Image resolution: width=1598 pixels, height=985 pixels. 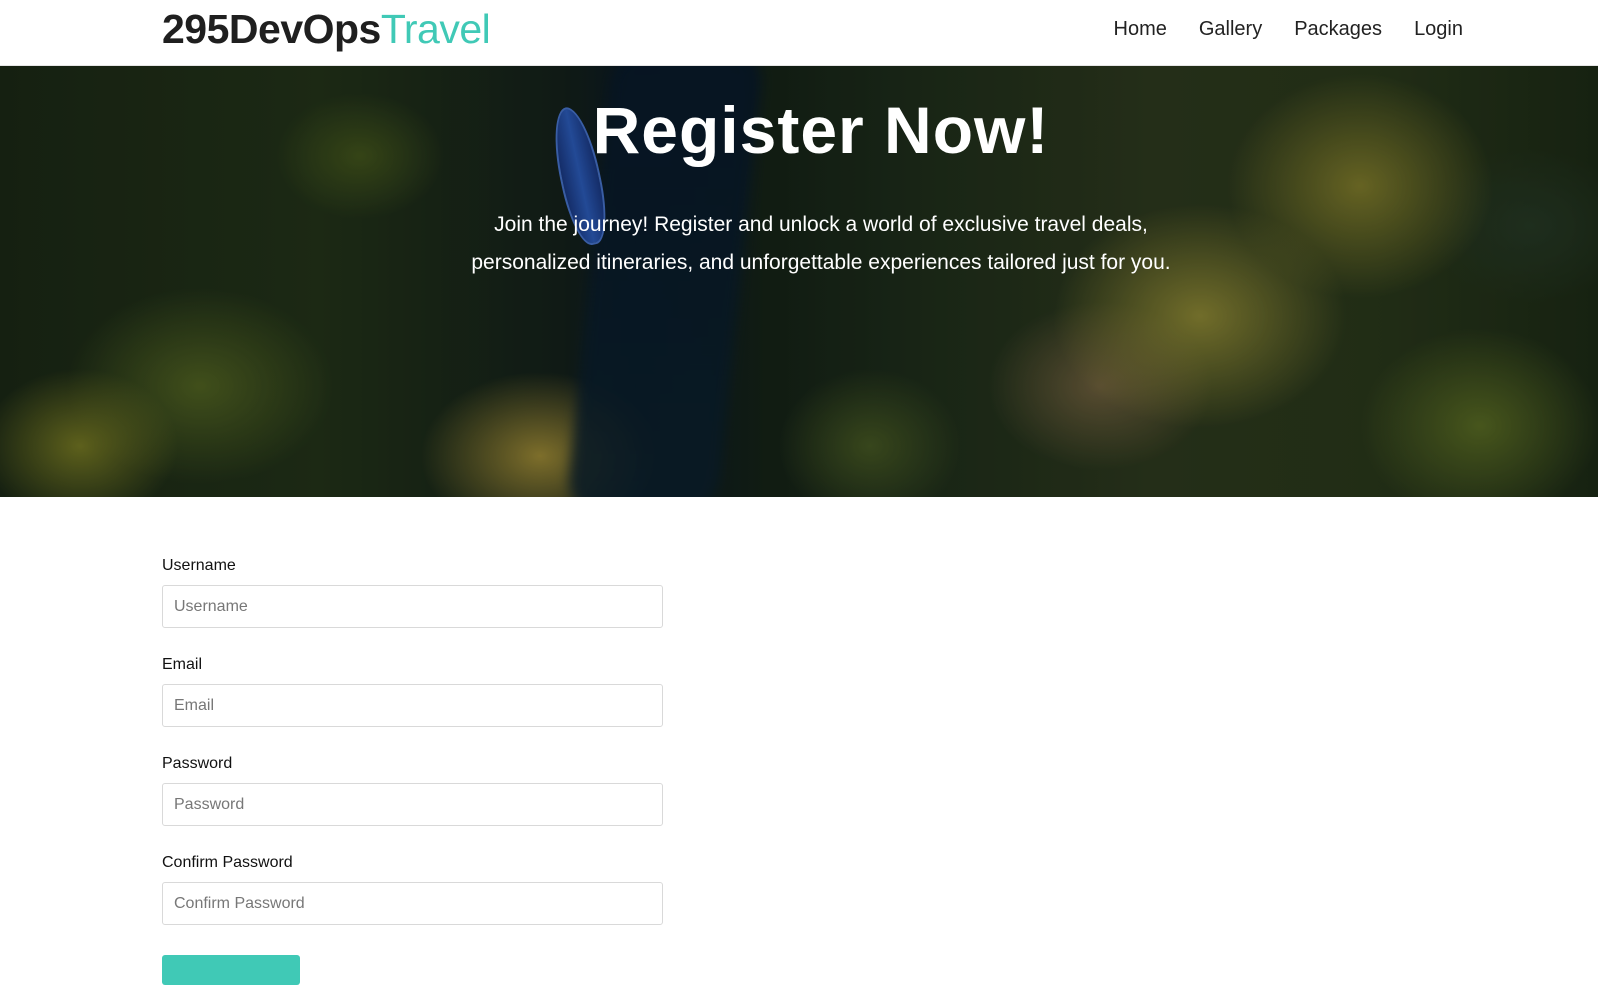 What do you see at coordinates (182, 664) in the screenshot?
I see `email-label: Email` at bounding box center [182, 664].